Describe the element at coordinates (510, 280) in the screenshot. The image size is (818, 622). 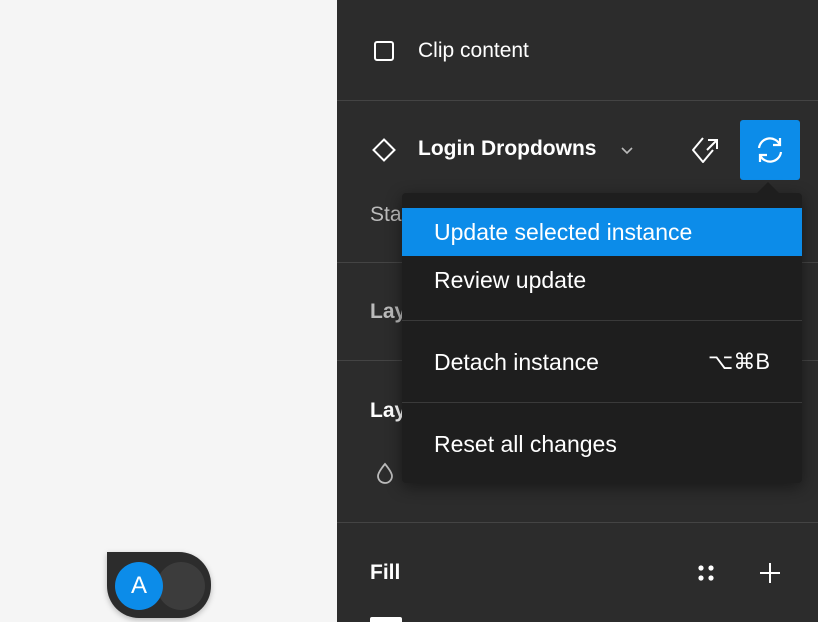
I see `menu-item-label: Review update` at that location.